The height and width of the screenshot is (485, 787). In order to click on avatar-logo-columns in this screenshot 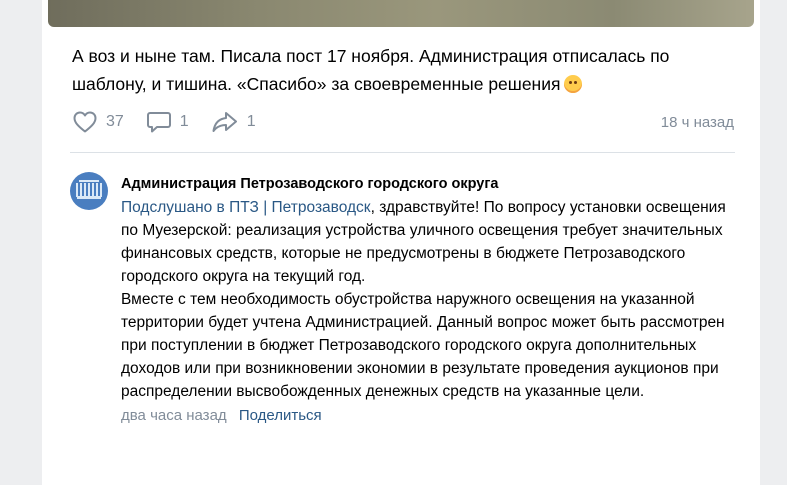, I will do `click(89, 190)`.